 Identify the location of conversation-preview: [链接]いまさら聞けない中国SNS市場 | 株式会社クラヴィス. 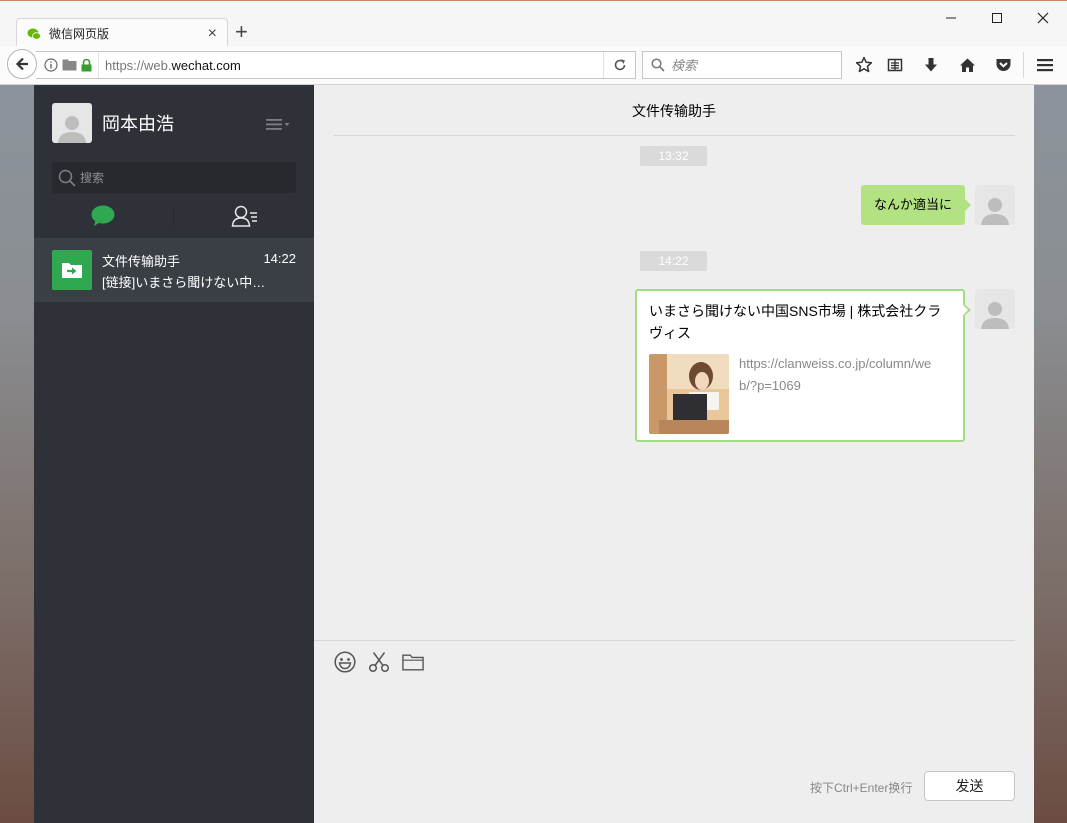
(187, 282).